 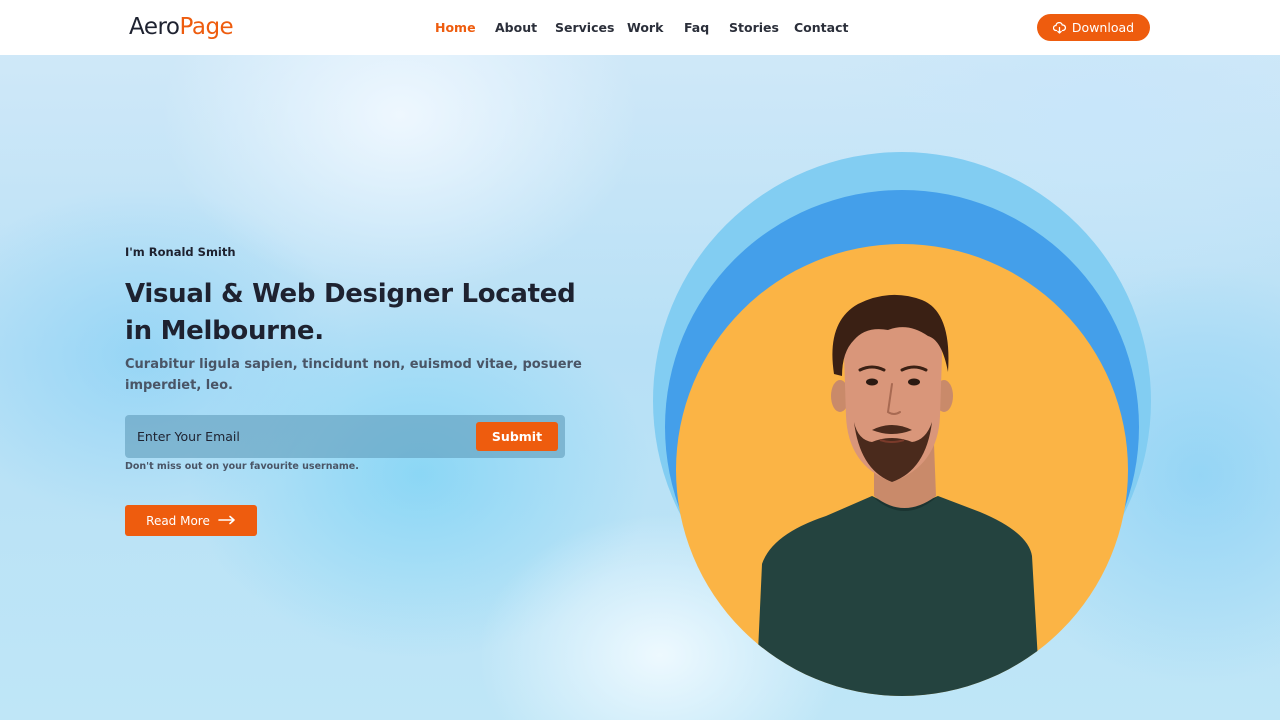 What do you see at coordinates (178, 520) in the screenshot?
I see `read-more-label: Read More` at bounding box center [178, 520].